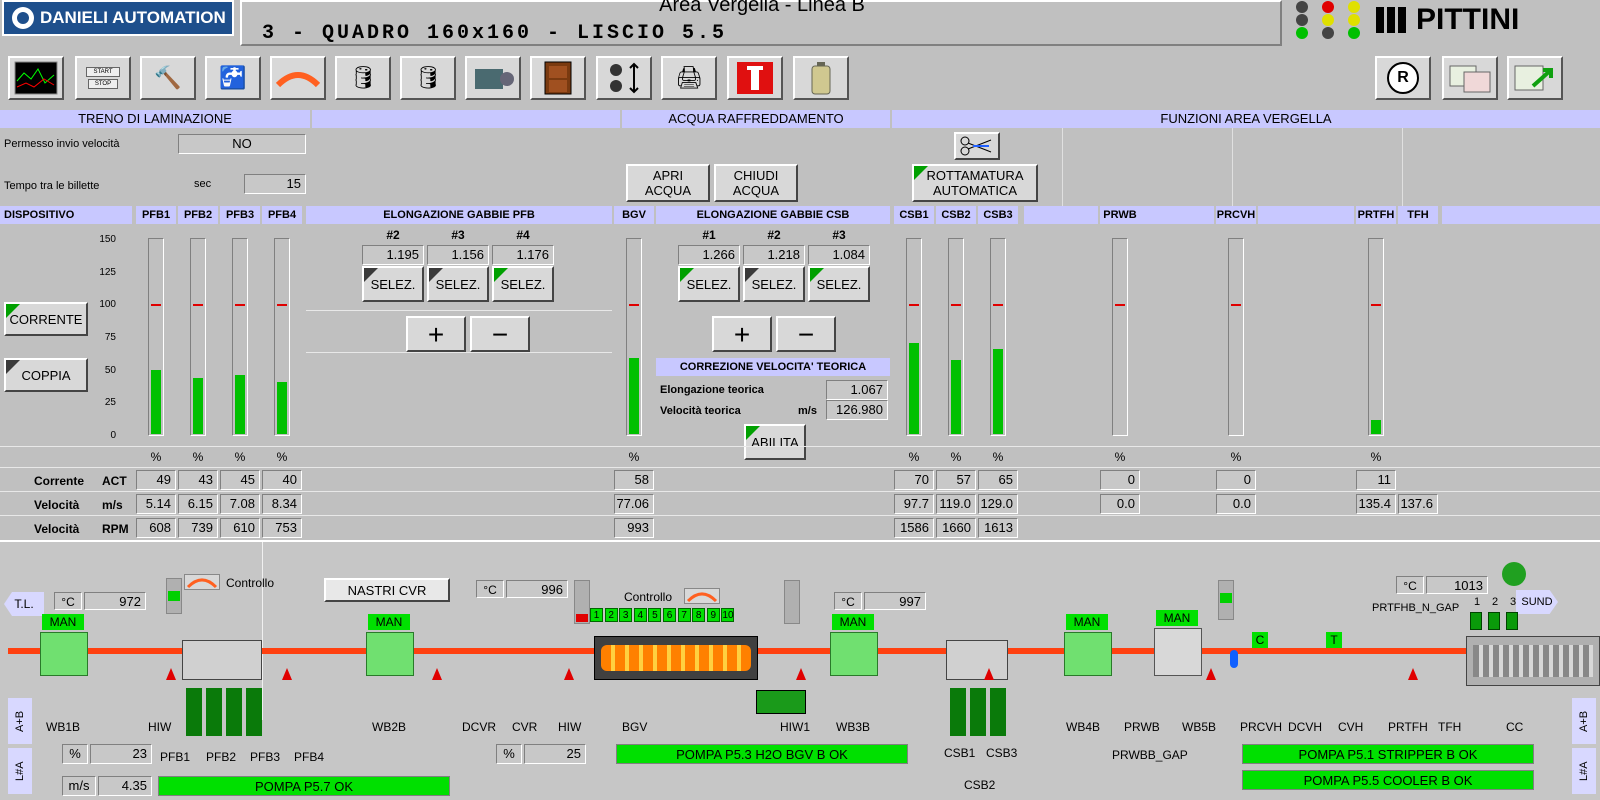  I want to click on lha-nav-right: L#A, so click(1584, 771).